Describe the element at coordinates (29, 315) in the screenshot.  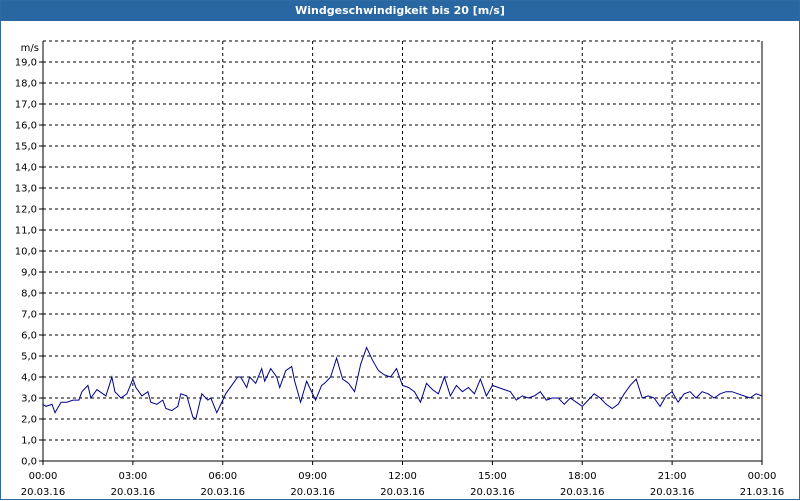
I see `y-tick-label: 7,0` at that location.